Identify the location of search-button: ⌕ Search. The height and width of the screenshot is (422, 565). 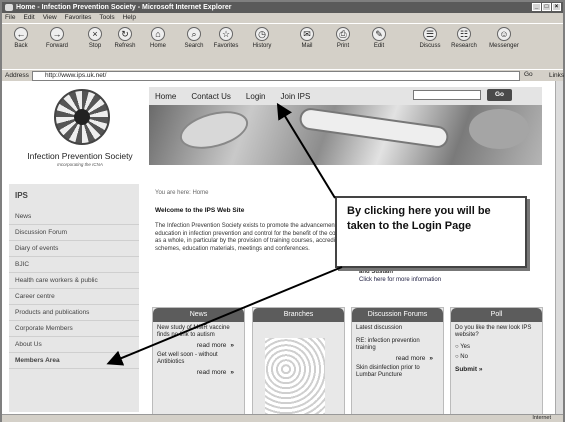
(194, 38).